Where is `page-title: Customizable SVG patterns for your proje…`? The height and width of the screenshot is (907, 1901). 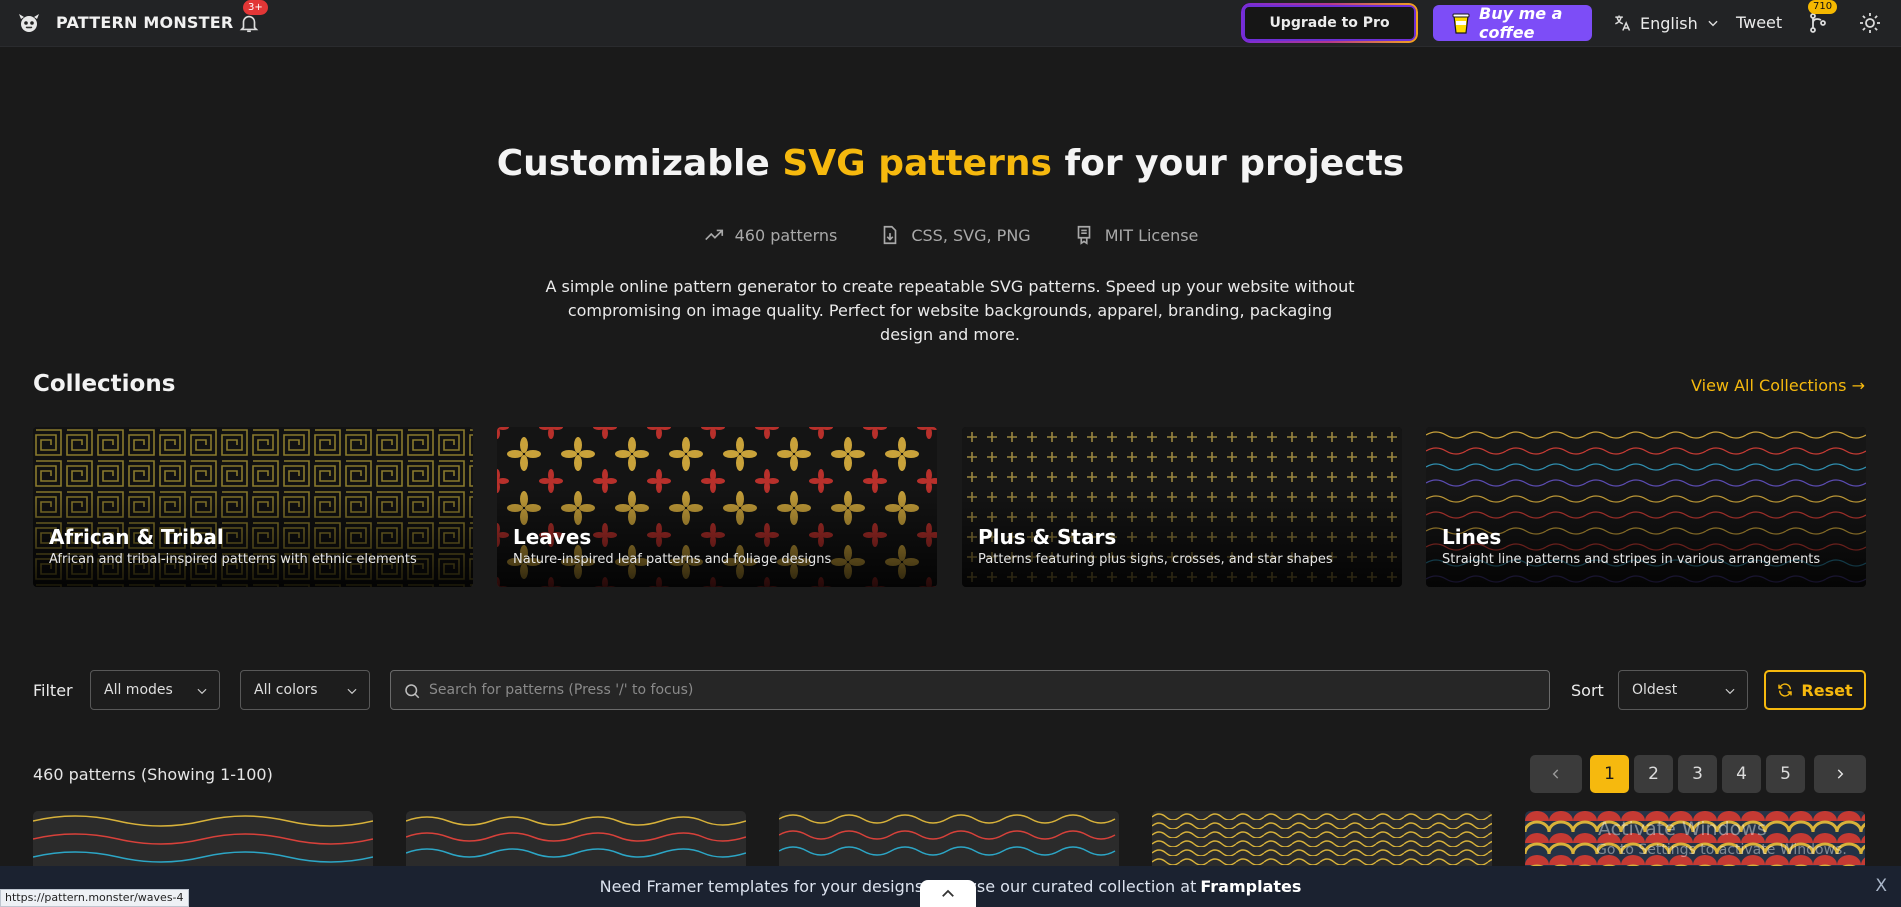 page-title: Customizable SVG patterns for your proje… is located at coordinates (950, 163).